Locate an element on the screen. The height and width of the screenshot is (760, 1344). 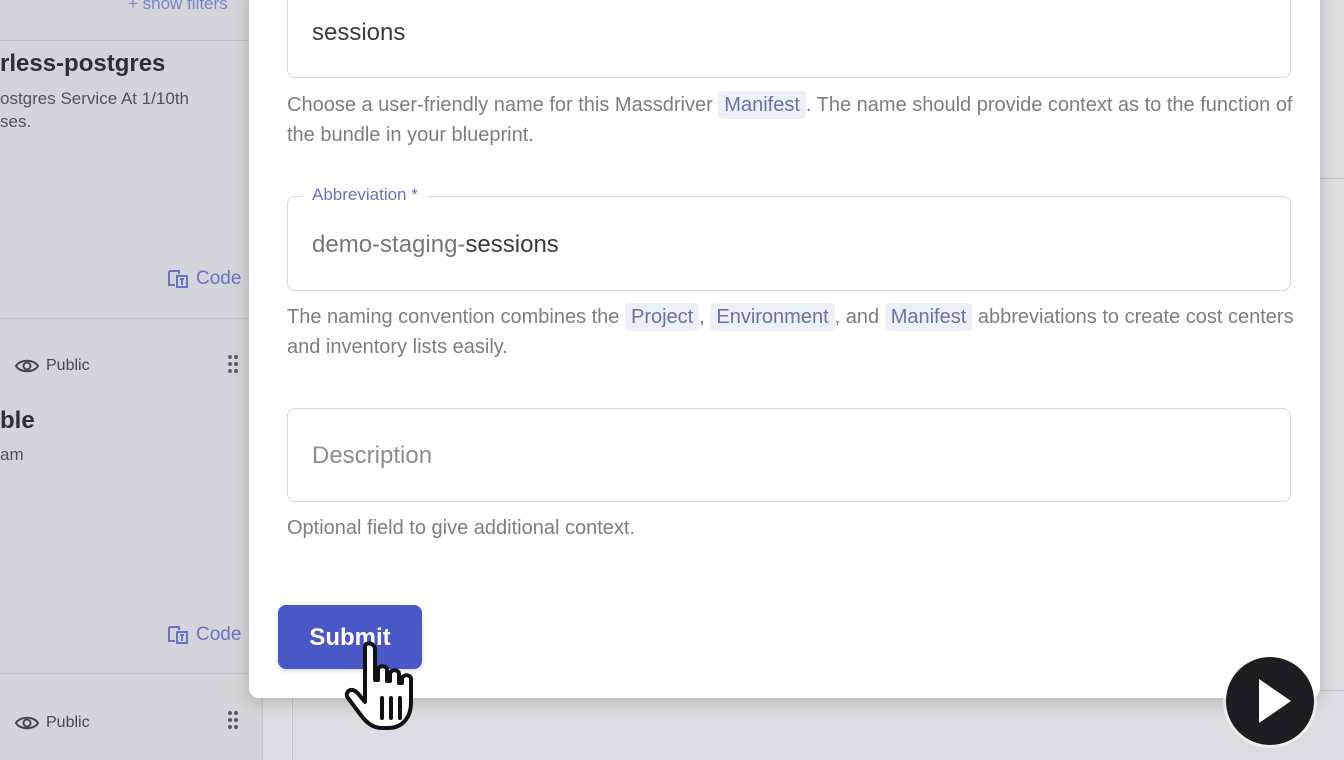
abbreviation-label: Abbreviation * is located at coordinates (365, 195).